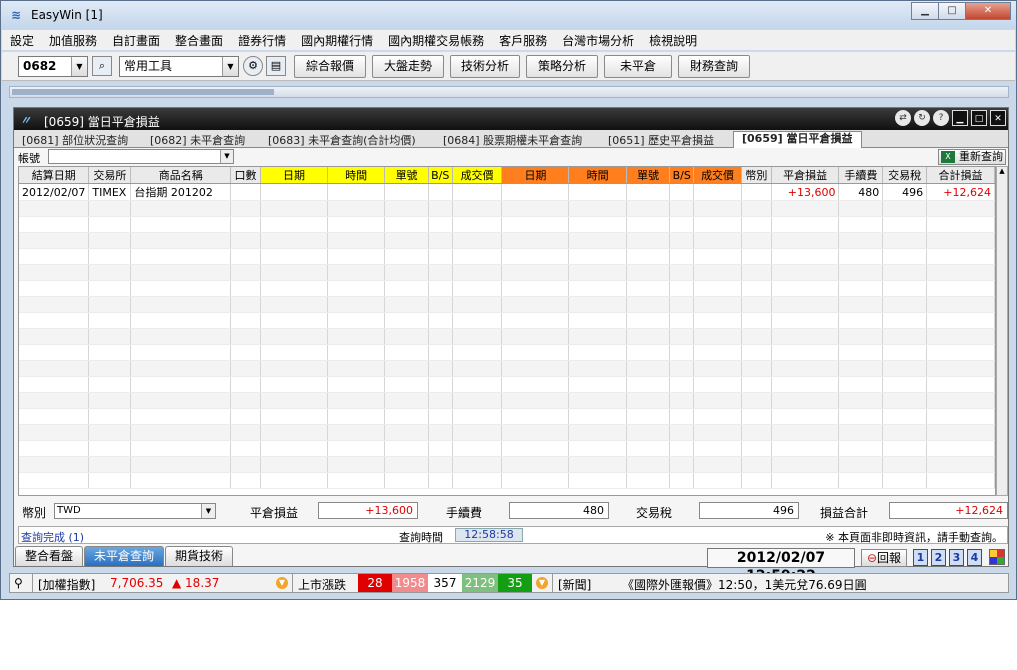 The height and width of the screenshot is (670, 1017). Describe the element at coordinates (136, 40) in the screenshot. I see `menu-custom-screen: 自訂畫面` at that location.